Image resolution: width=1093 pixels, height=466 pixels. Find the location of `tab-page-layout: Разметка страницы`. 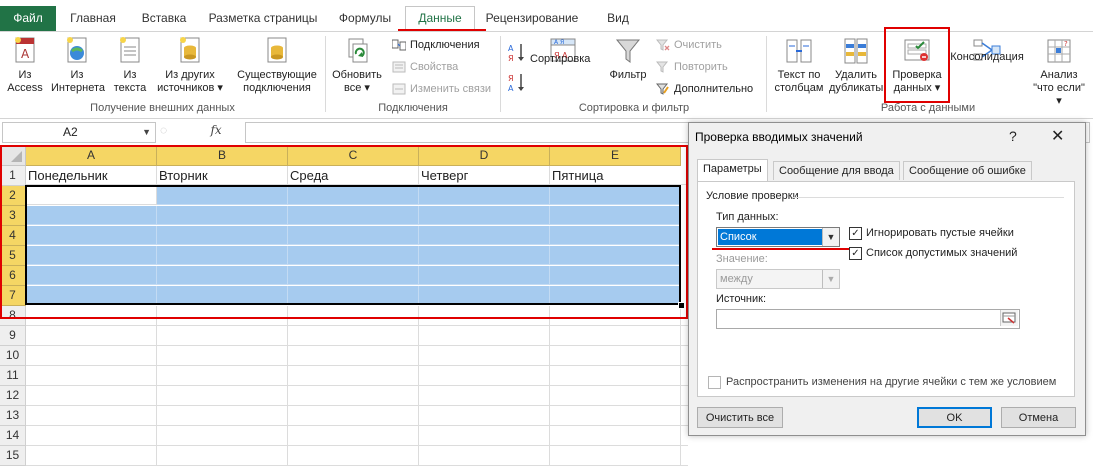

tab-page-layout: Разметка страницы is located at coordinates (263, 19).